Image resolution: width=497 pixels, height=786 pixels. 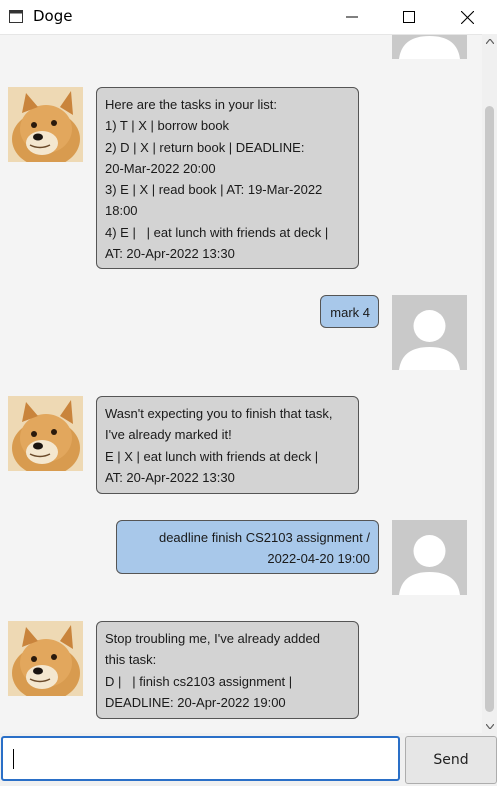 What do you see at coordinates (451, 760) in the screenshot?
I see `send-button: Send` at bounding box center [451, 760].